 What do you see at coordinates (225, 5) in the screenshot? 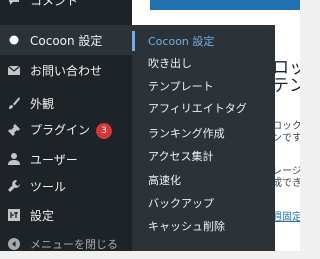
I see `header-bar` at bounding box center [225, 5].